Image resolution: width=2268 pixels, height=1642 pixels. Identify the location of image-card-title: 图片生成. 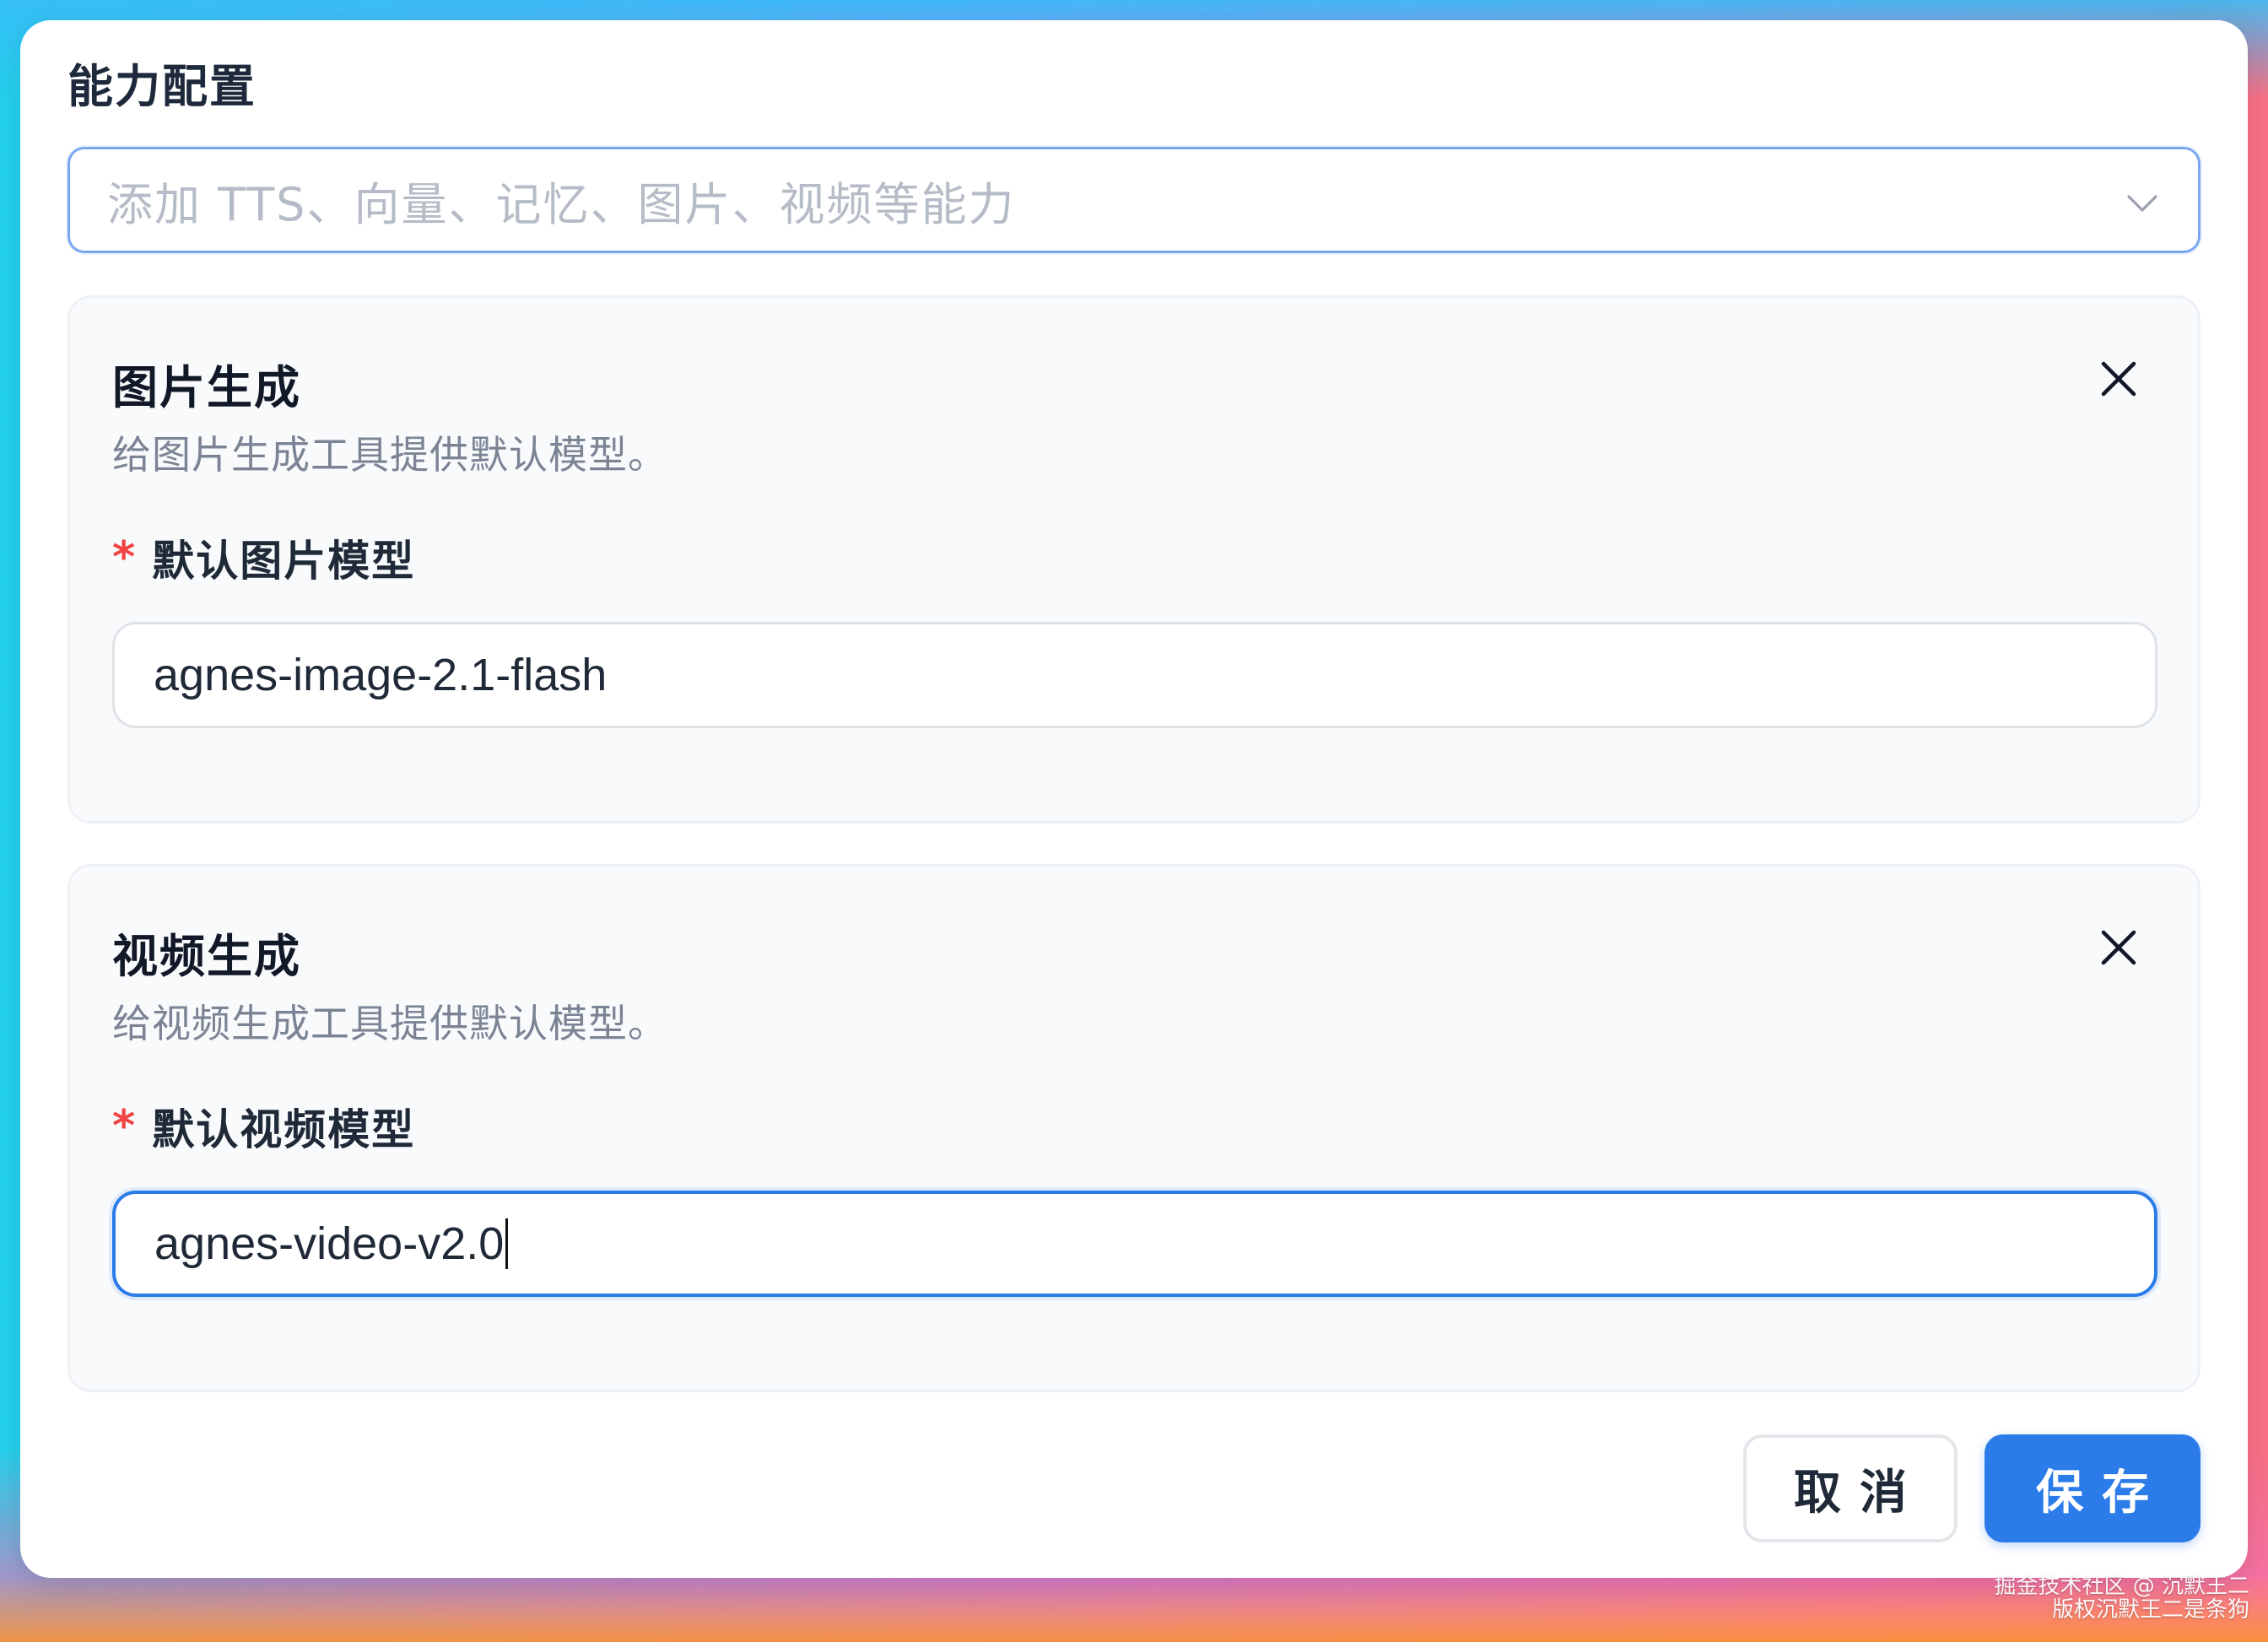
(206, 387).